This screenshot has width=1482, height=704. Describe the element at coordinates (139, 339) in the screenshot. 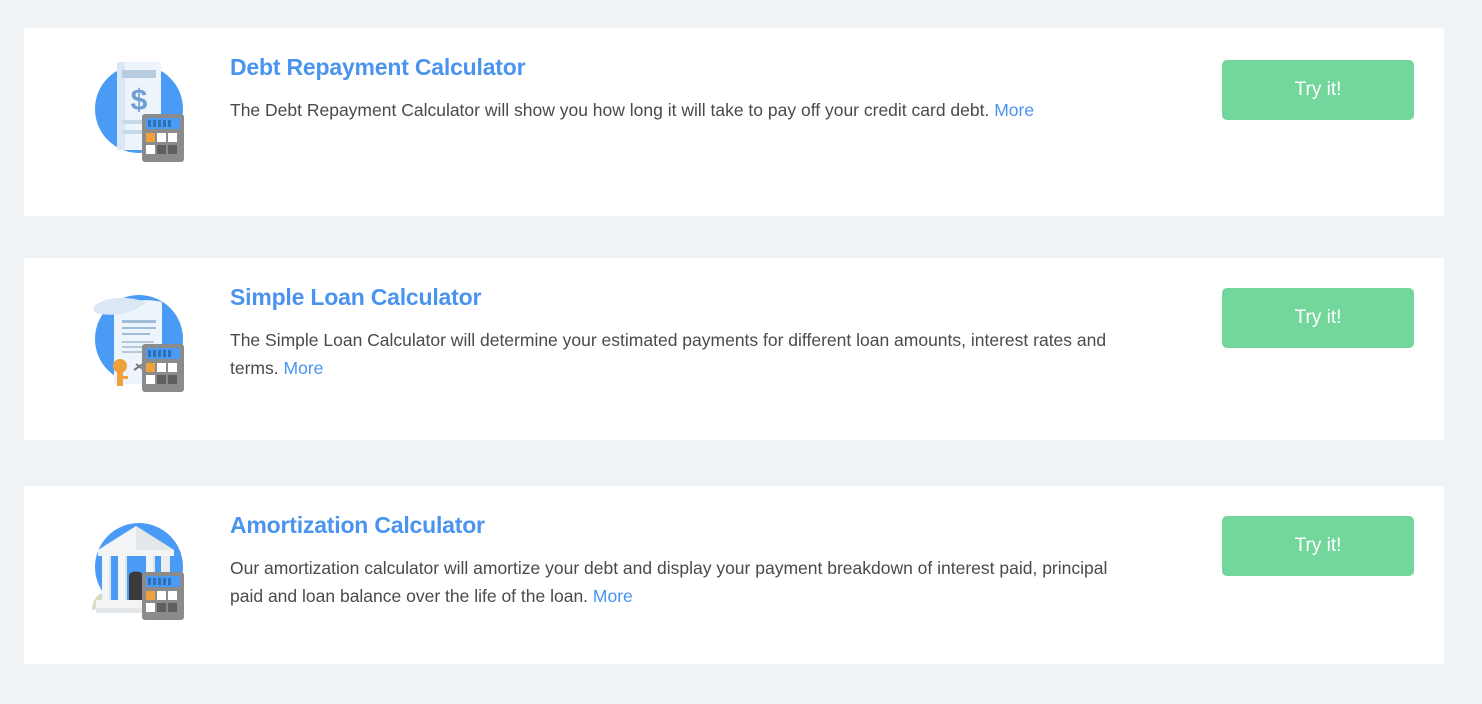

I see `loan-document-key-calculator-icon` at that location.